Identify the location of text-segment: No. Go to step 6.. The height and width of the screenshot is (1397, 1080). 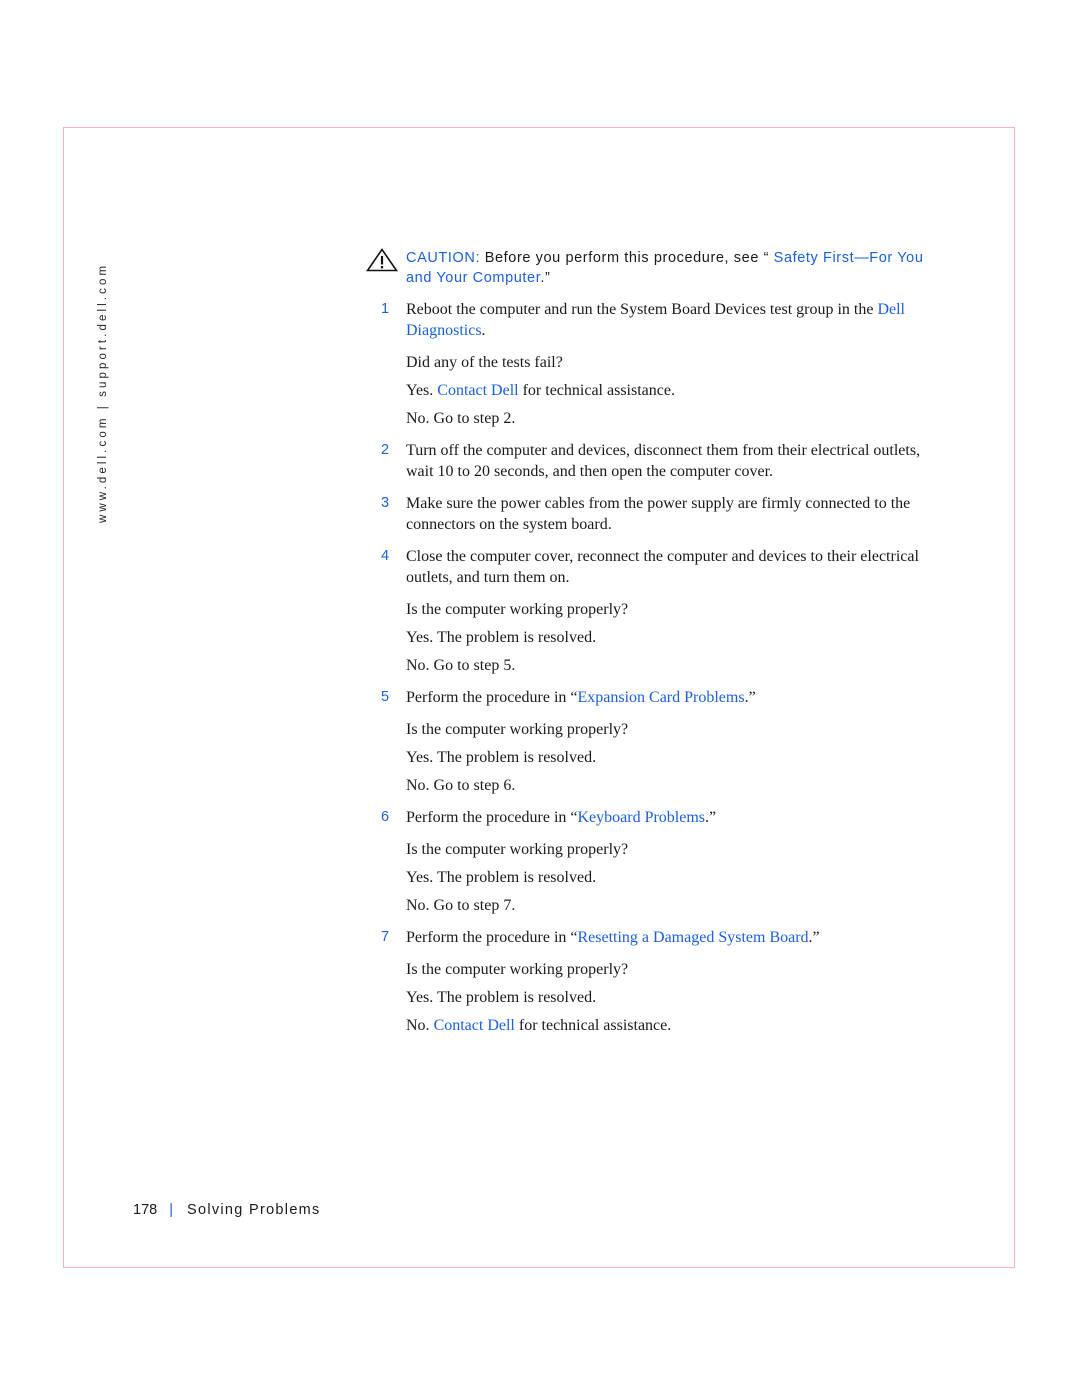
(461, 785).